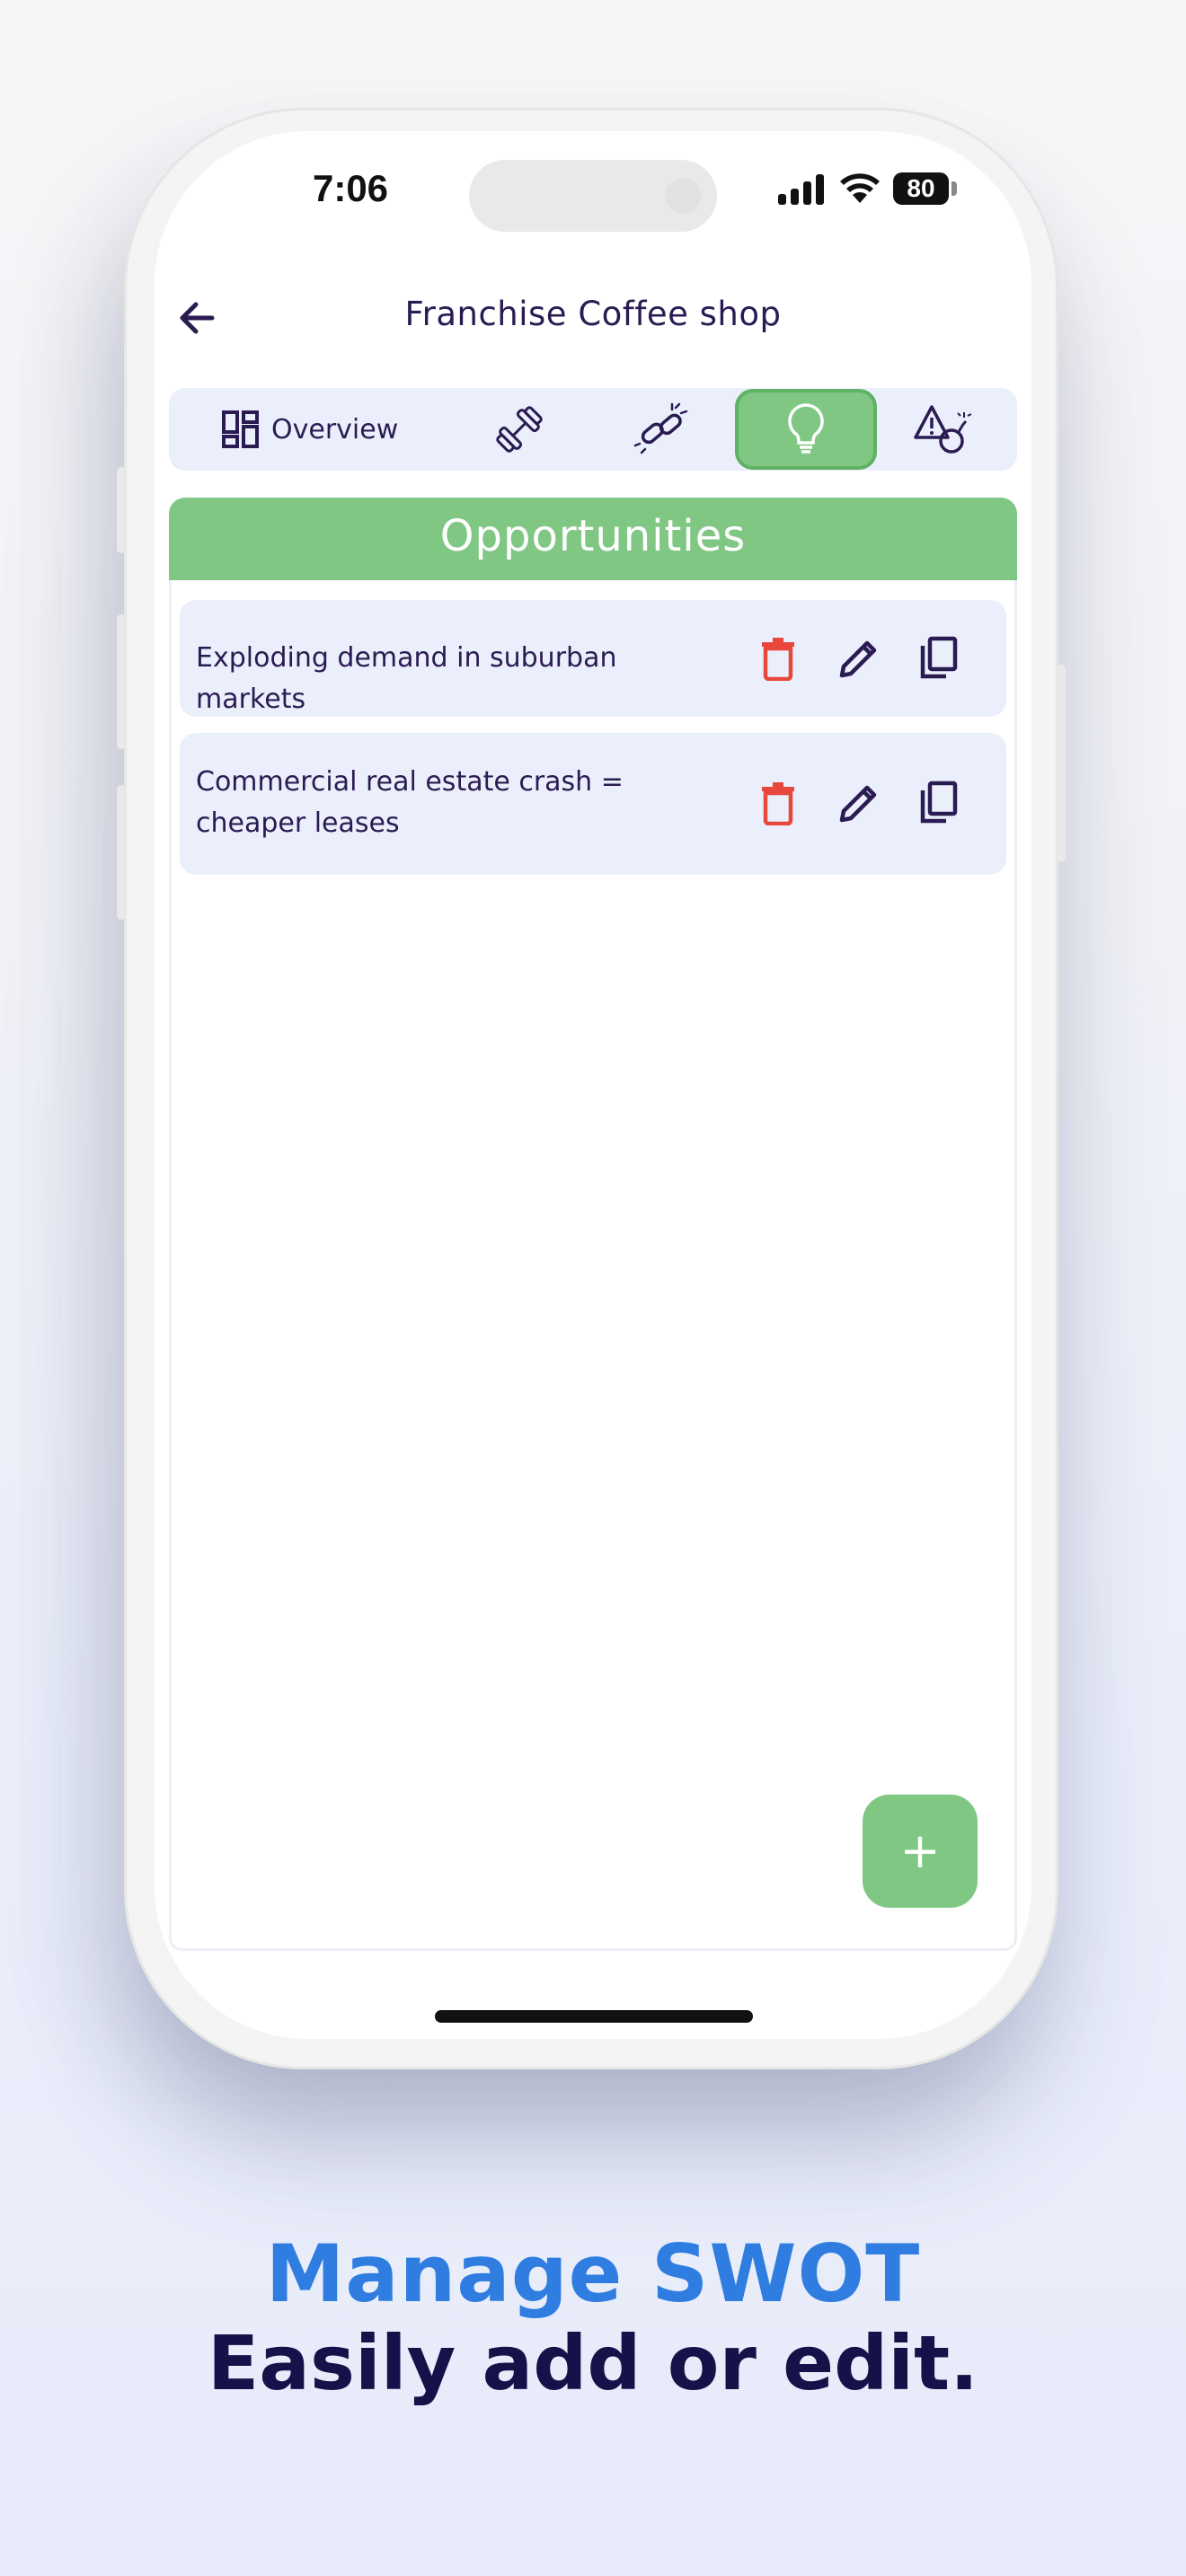  I want to click on warning-bomb-icon, so click(942, 429).